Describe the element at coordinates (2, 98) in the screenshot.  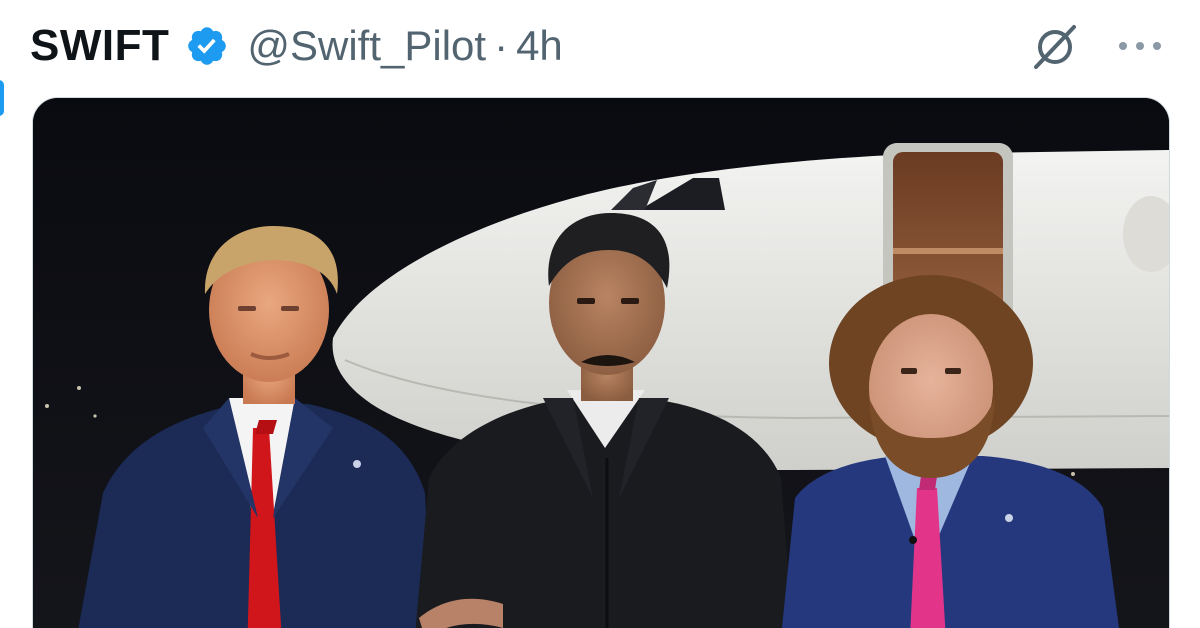
I see `thread-indicator` at that location.